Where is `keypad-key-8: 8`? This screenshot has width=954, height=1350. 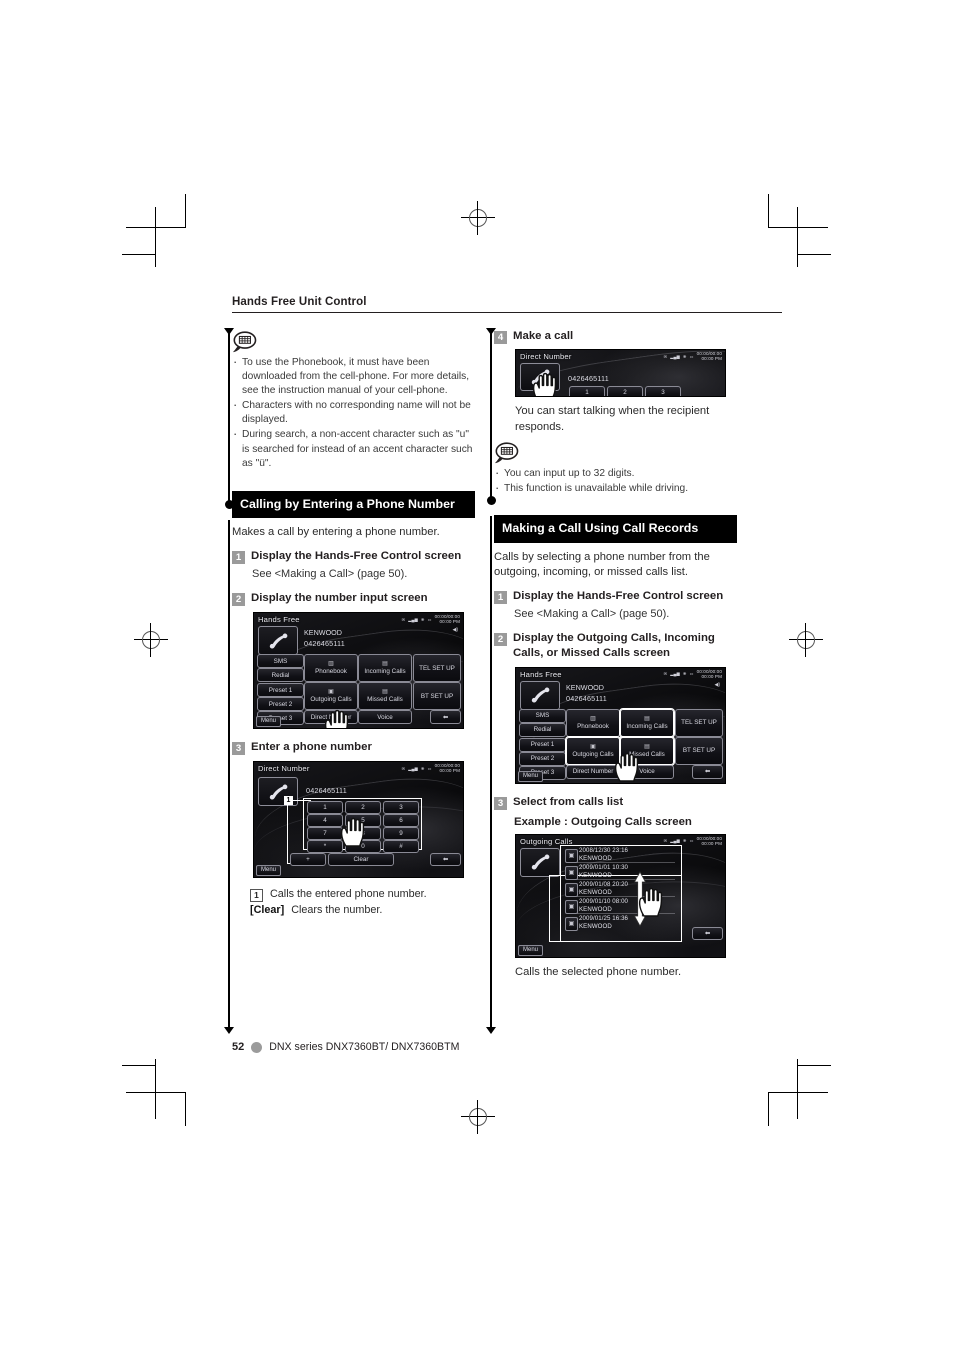
keypad-key-8: 8 is located at coordinates (363, 834).